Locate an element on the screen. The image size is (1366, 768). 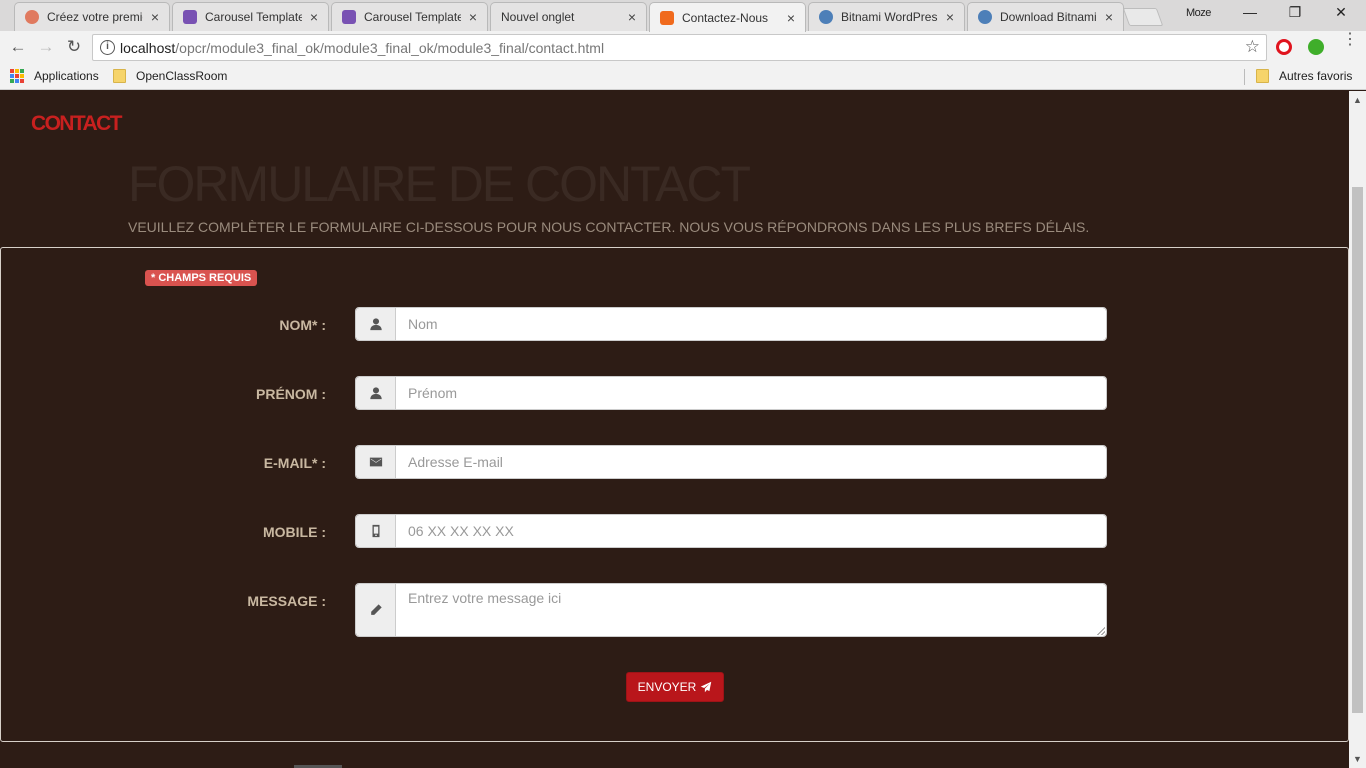
page-scrollbar: ▲ ▼ is located at coordinates (1357, 429).